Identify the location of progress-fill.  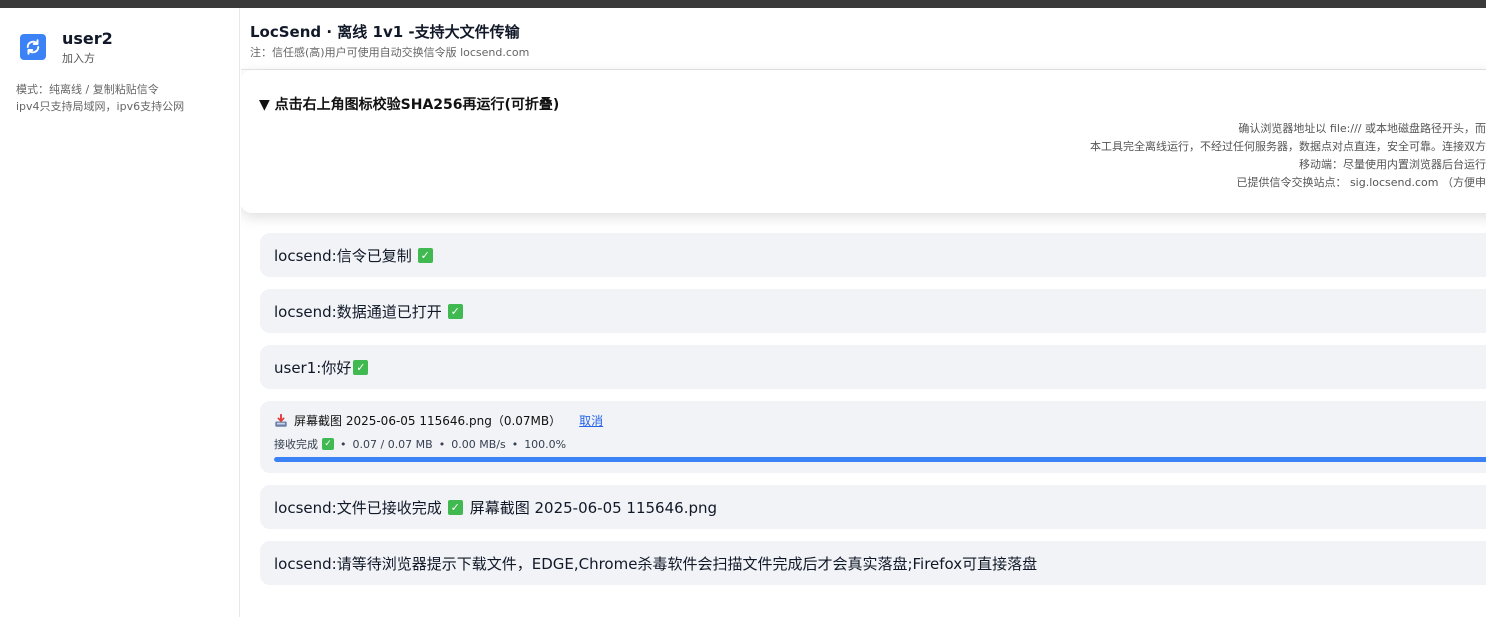
(880, 459).